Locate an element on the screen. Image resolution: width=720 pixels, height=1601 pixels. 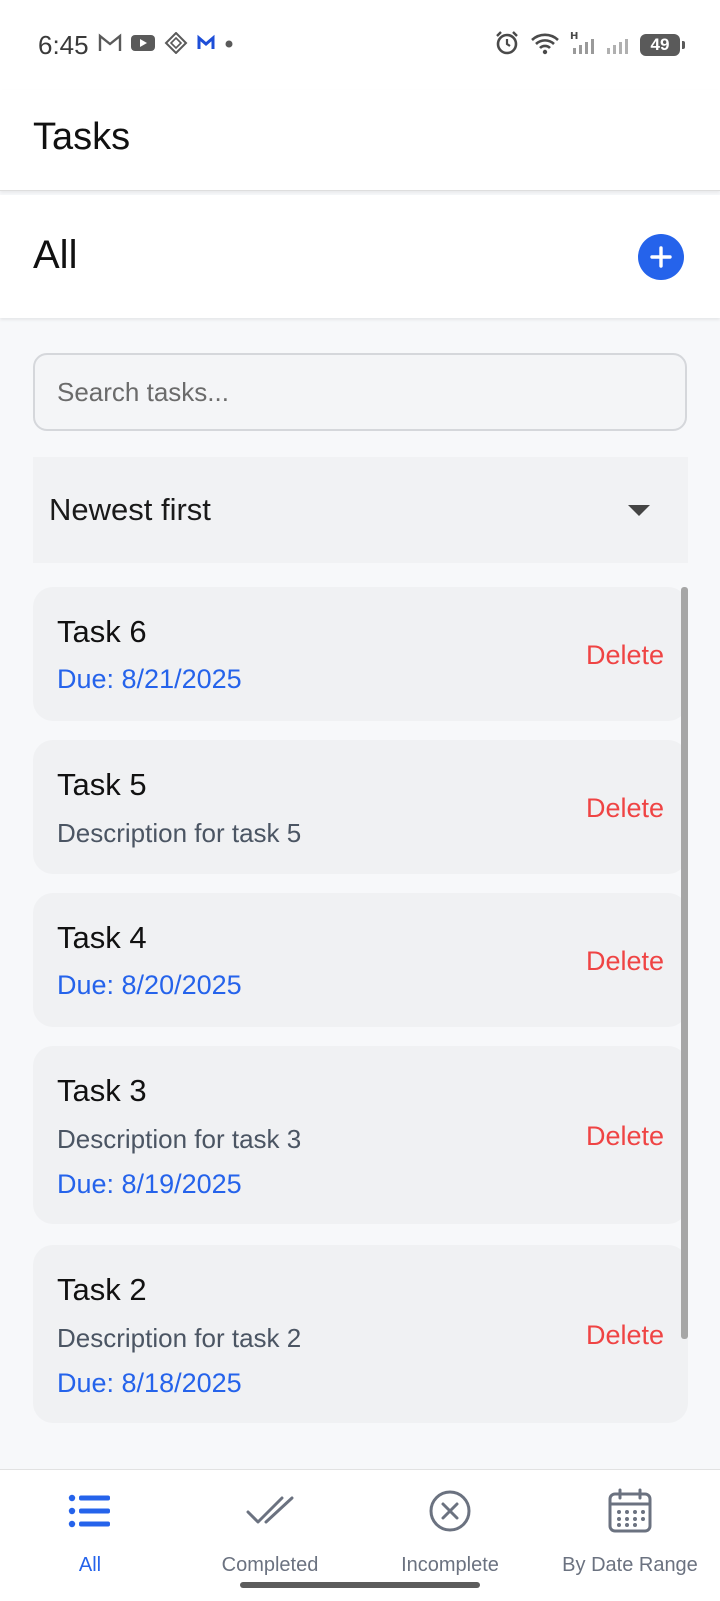
nav-item-completed: Completed is located at coordinates (270, 1530).